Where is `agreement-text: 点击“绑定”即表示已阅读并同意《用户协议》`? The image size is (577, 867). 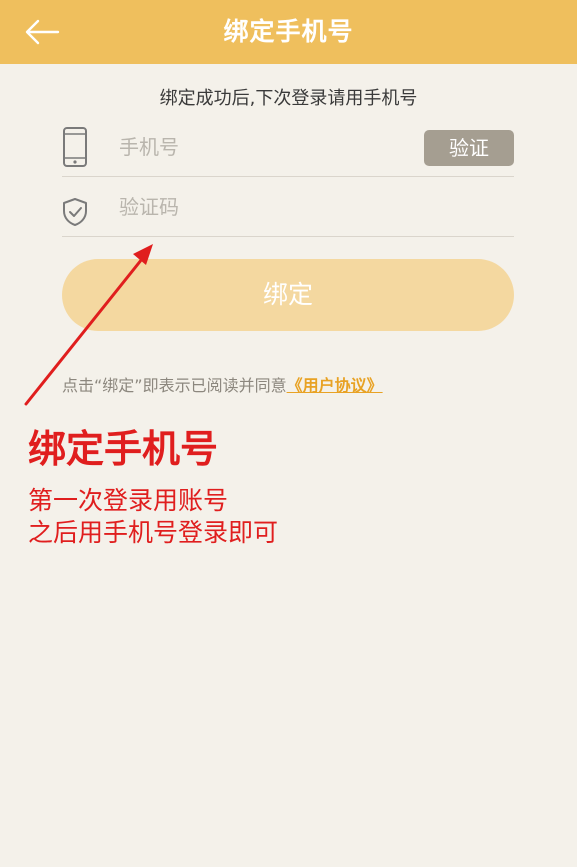 agreement-text: 点击“绑定”即表示已阅读并同意《用户协议》 is located at coordinates (222, 384).